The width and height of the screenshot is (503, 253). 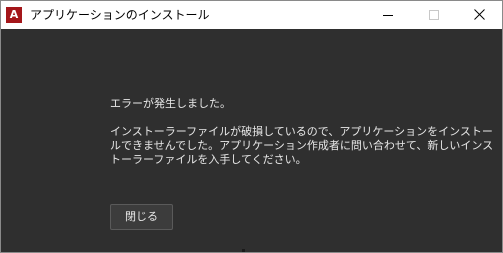 What do you see at coordinates (170, 103) in the screenshot?
I see `error-headline: エラーが発生しました。` at bounding box center [170, 103].